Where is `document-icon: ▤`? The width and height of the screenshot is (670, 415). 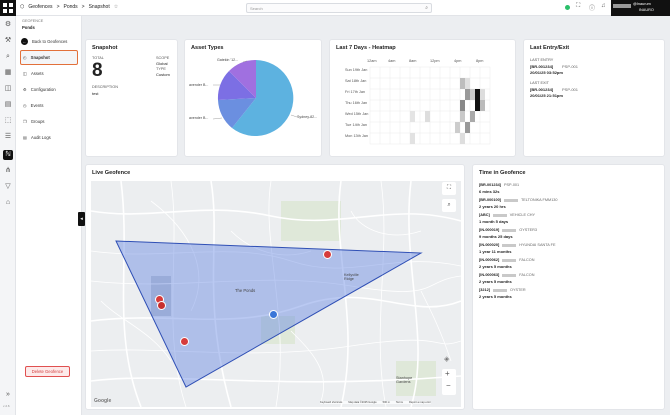 document-icon: ▤ is located at coordinates (8, 105).